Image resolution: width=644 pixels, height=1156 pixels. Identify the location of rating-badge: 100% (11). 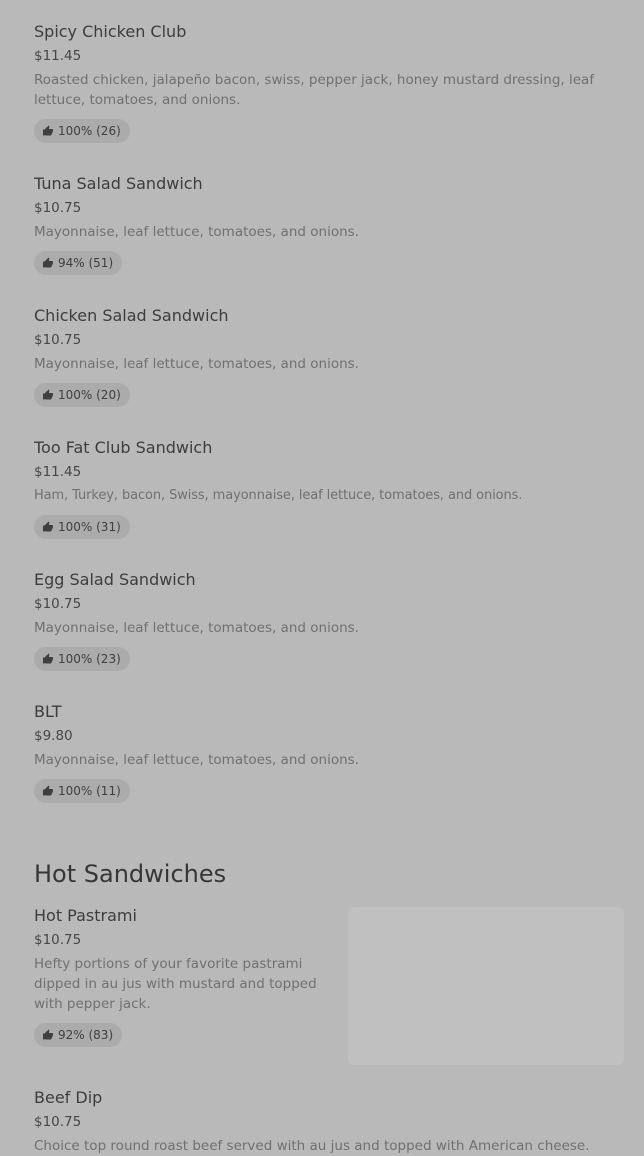
(82, 791).